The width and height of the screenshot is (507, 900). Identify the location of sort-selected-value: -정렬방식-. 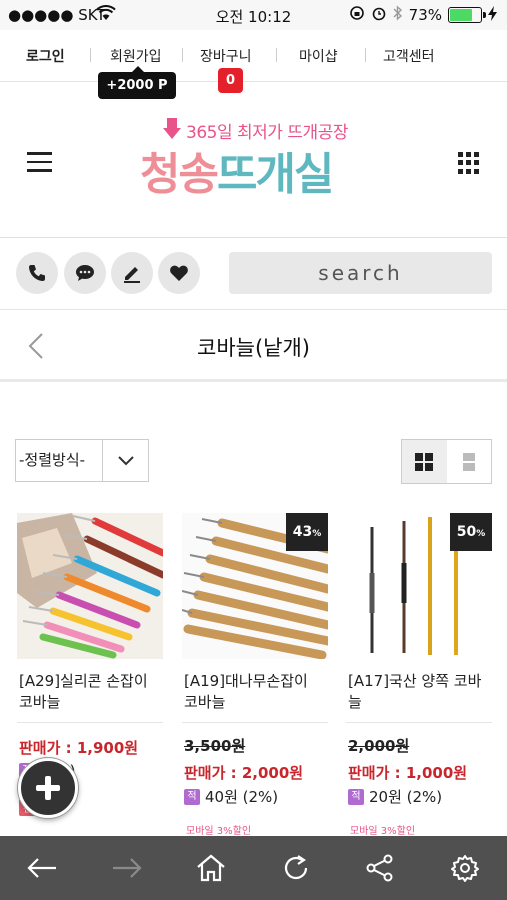
(52, 460).